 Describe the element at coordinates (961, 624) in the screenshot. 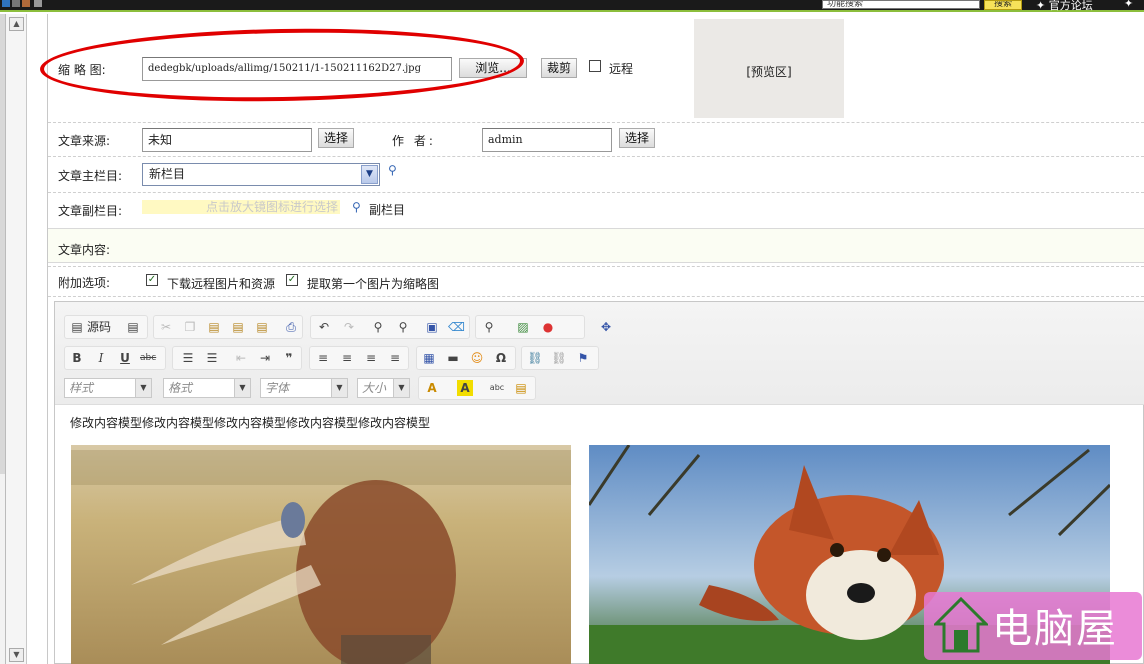

I see `house-icon` at that location.